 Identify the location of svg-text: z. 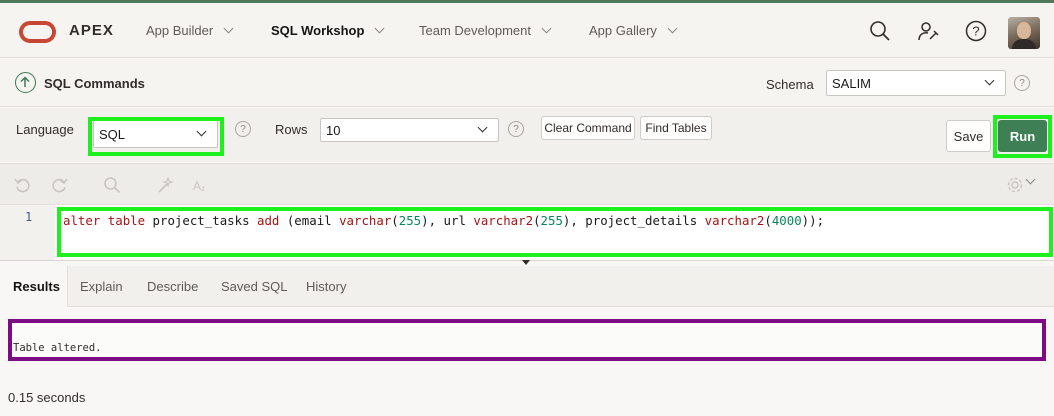
(203, 188).